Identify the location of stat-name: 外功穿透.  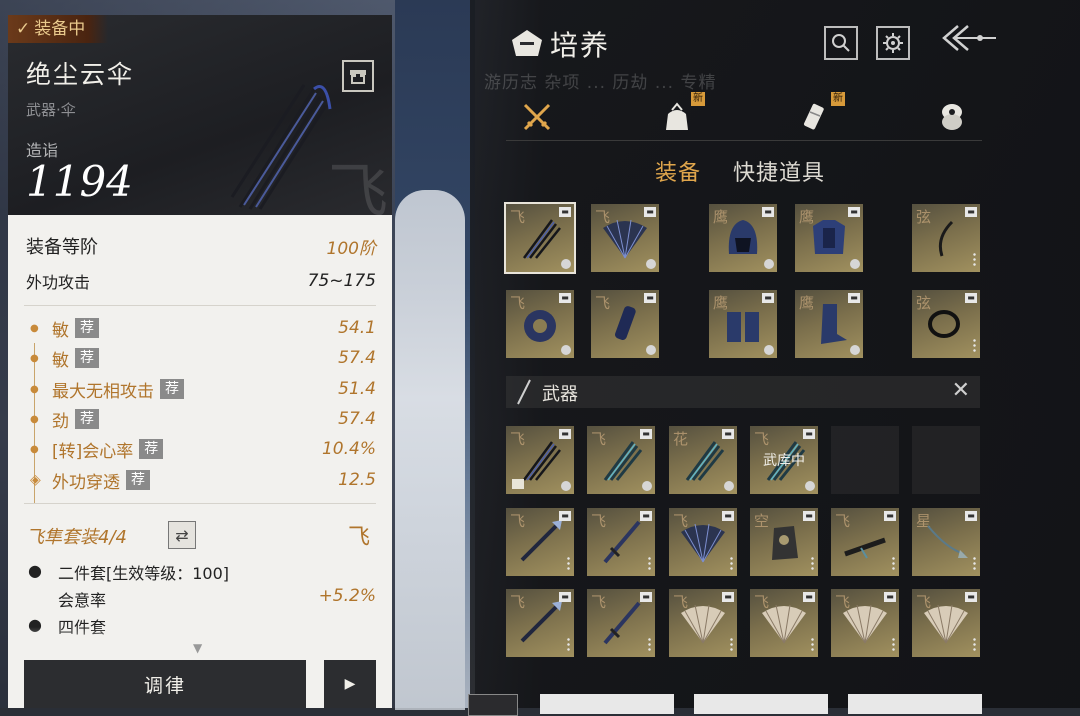
(86, 482).